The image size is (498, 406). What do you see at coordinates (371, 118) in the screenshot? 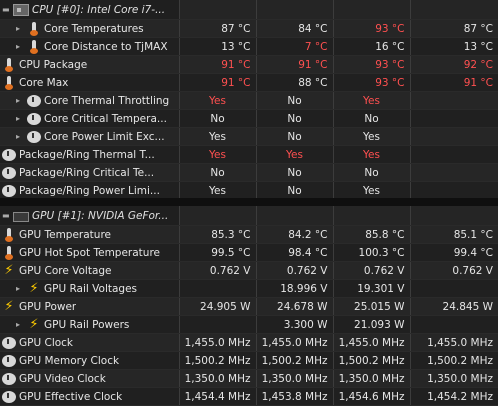
I see `maximum-value: No` at bounding box center [371, 118].